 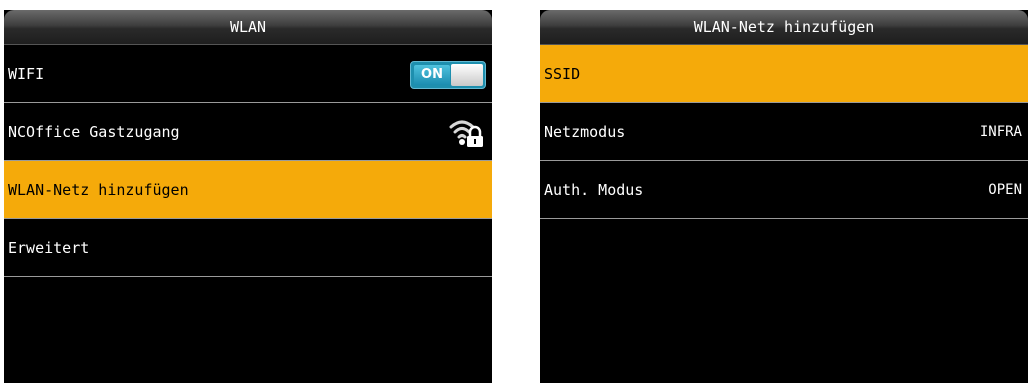 What do you see at coordinates (1000, 132) in the screenshot?
I see `field-value: INFRA` at bounding box center [1000, 132].